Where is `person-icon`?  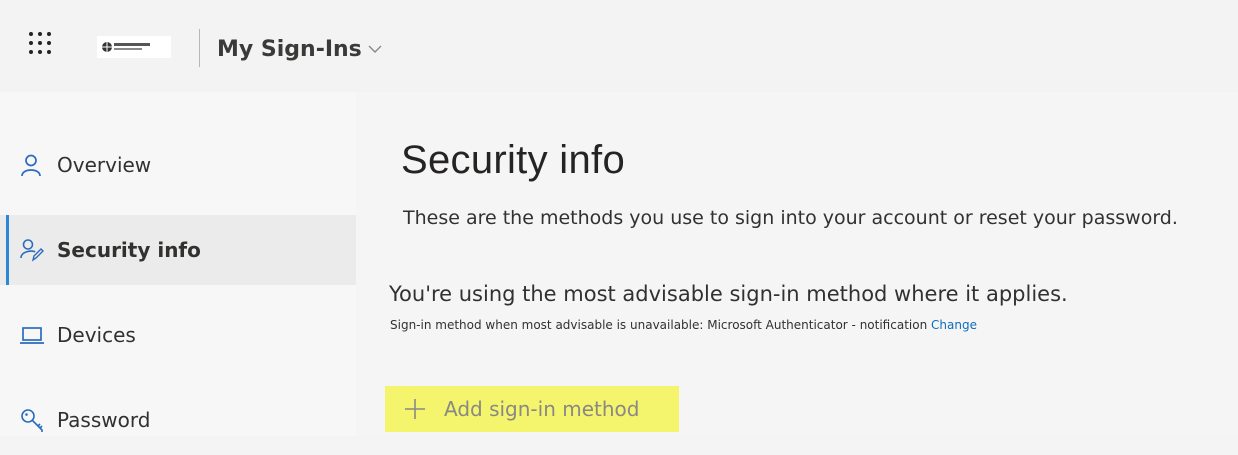 person-icon is located at coordinates (31, 165).